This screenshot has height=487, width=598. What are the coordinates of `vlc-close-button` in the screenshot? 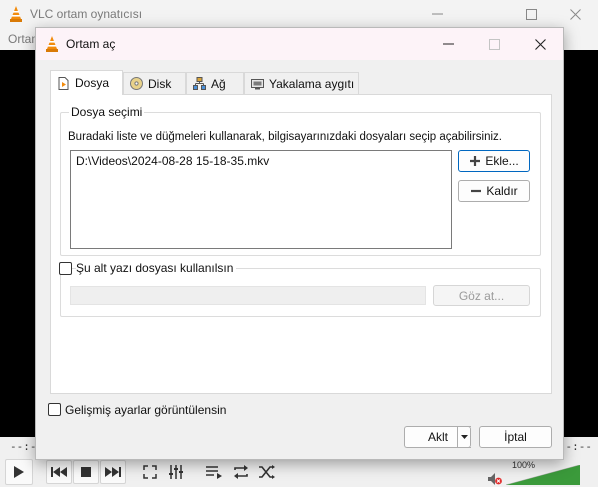 It's located at (575, 14).